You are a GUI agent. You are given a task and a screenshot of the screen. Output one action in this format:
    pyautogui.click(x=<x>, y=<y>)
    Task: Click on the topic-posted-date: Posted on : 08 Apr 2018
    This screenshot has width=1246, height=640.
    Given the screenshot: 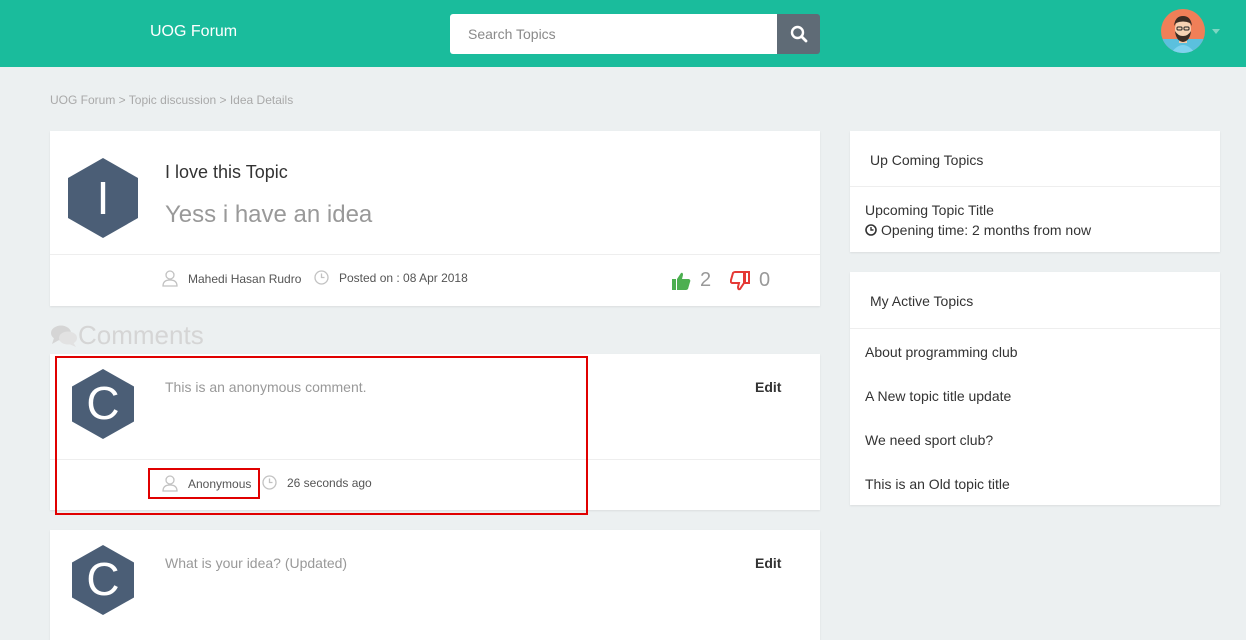 What is the action you would take?
    pyautogui.click(x=403, y=277)
    